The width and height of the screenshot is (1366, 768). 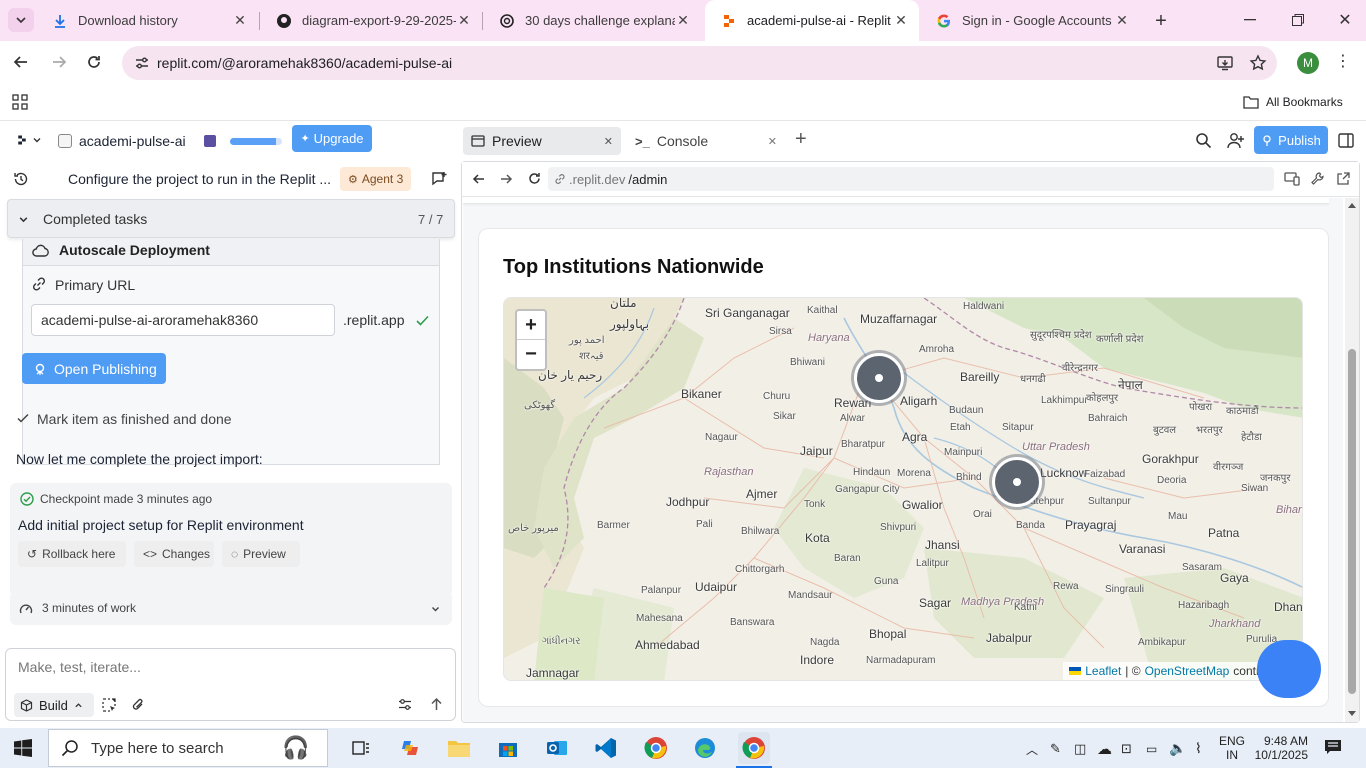 What do you see at coordinates (1258, 63) in the screenshot?
I see `bookmark-star-icon` at bounding box center [1258, 63].